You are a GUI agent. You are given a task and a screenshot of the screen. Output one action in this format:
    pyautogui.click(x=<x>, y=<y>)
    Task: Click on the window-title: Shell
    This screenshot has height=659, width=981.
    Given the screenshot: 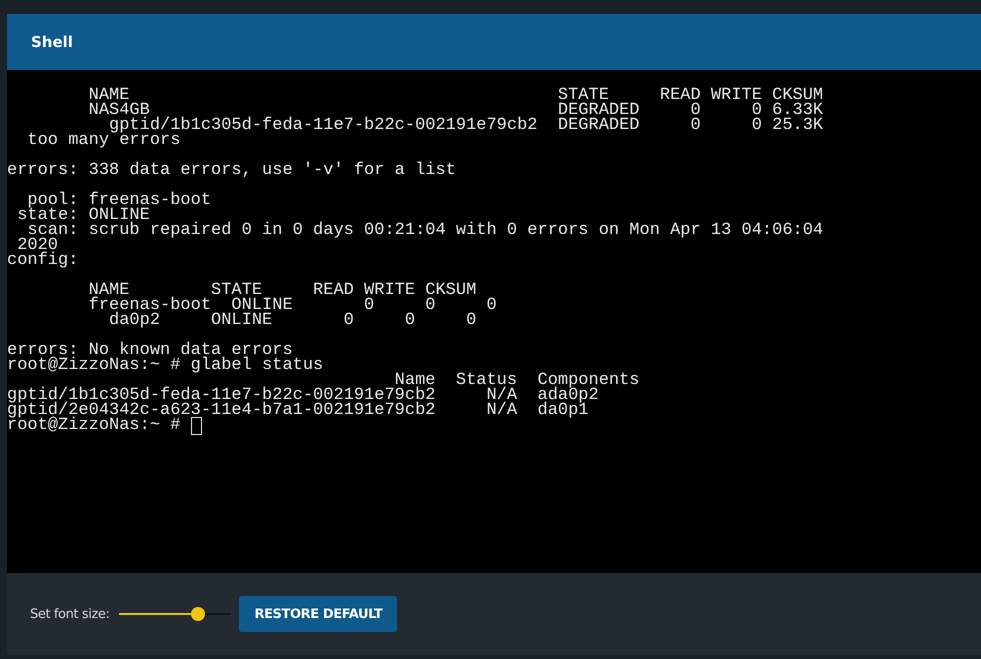 What is the action you would take?
    pyautogui.click(x=52, y=42)
    